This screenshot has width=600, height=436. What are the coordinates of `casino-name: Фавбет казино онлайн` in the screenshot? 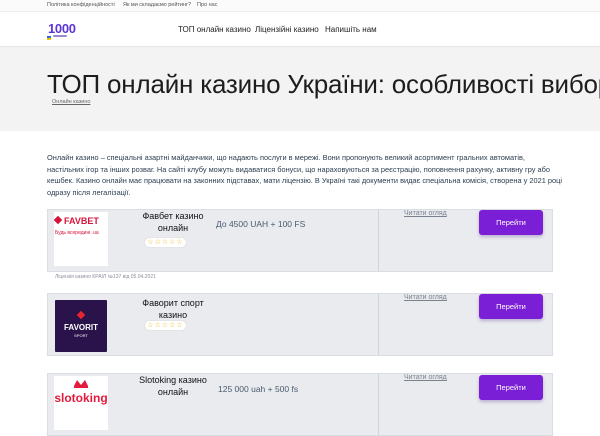 It's located at (173, 222).